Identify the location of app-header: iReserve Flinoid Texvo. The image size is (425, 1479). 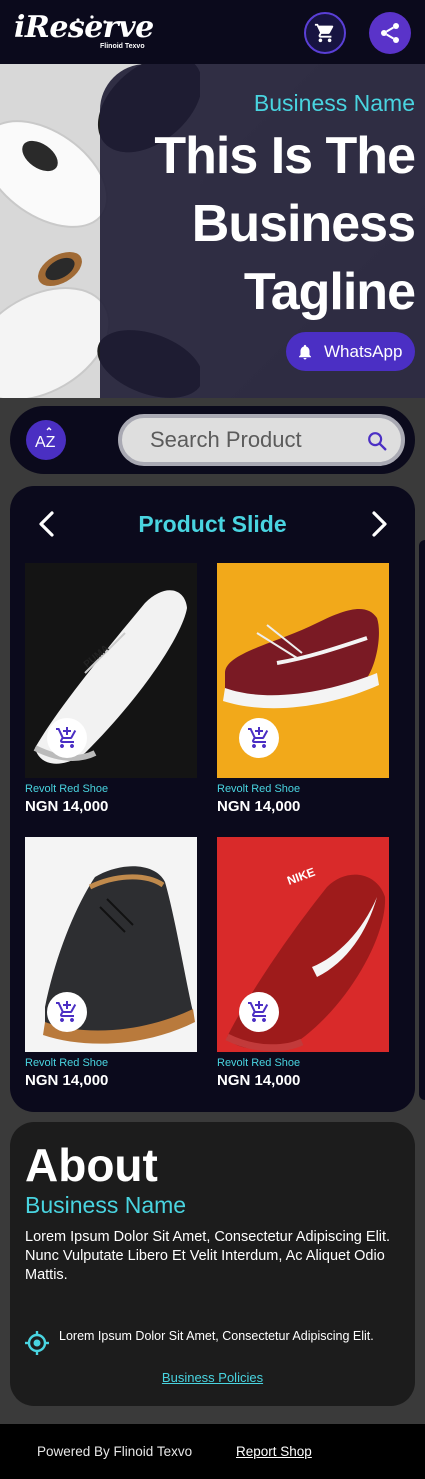
(212, 32).